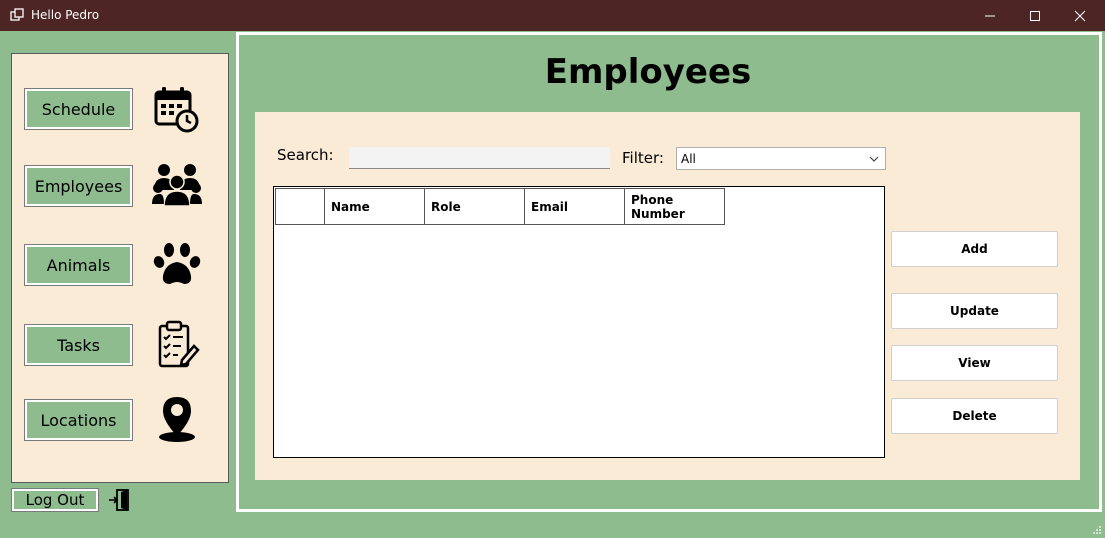 The height and width of the screenshot is (538, 1105). Describe the element at coordinates (1097, 530) in the screenshot. I see `resize-grip-icon` at that location.